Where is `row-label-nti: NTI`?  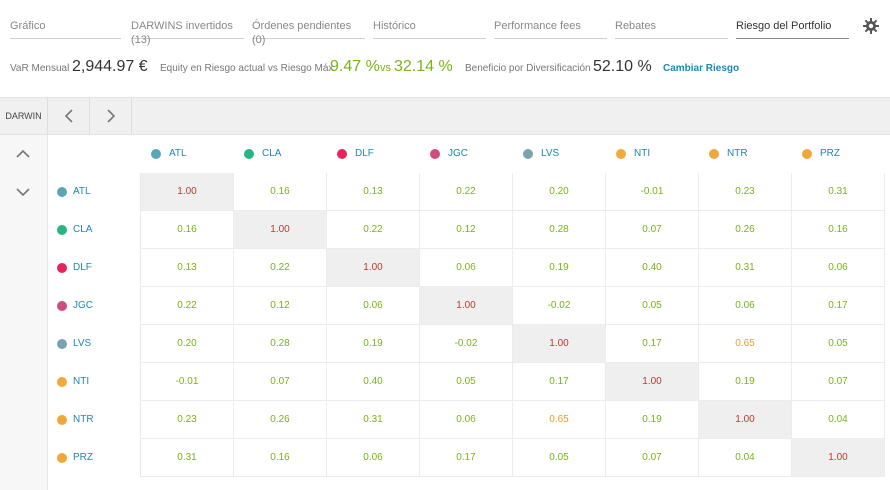
row-label-nti: NTI is located at coordinates (94, 382).